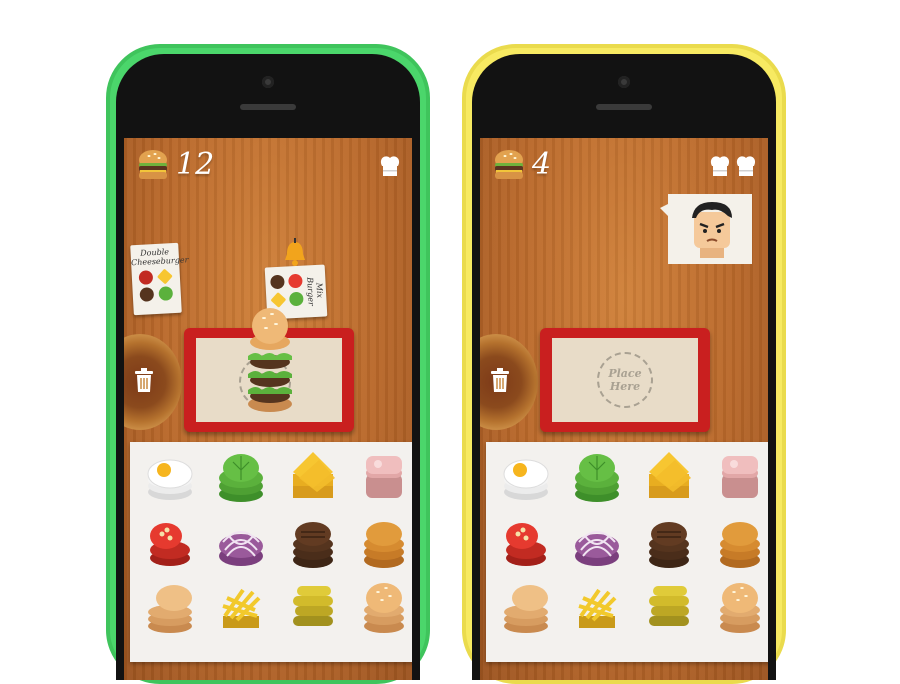  Describe the element at coordinates (164, 276) in the screenshot. I see `cheese-icon` at that location.